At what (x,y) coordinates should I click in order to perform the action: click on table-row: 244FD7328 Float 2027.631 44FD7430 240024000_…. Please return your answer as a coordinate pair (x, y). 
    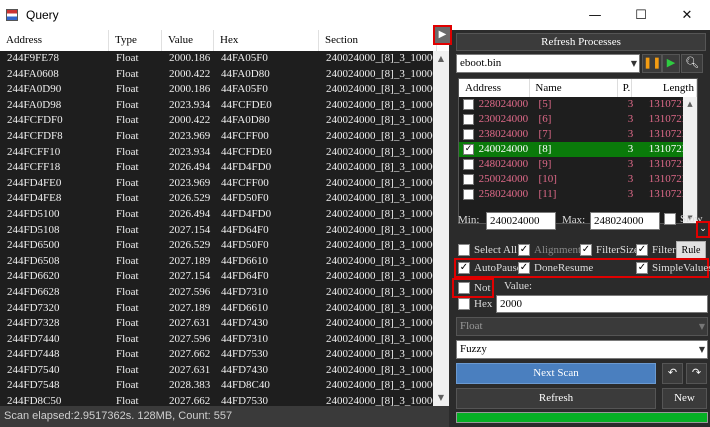
    Looking at the image, I should click on (224, 324).